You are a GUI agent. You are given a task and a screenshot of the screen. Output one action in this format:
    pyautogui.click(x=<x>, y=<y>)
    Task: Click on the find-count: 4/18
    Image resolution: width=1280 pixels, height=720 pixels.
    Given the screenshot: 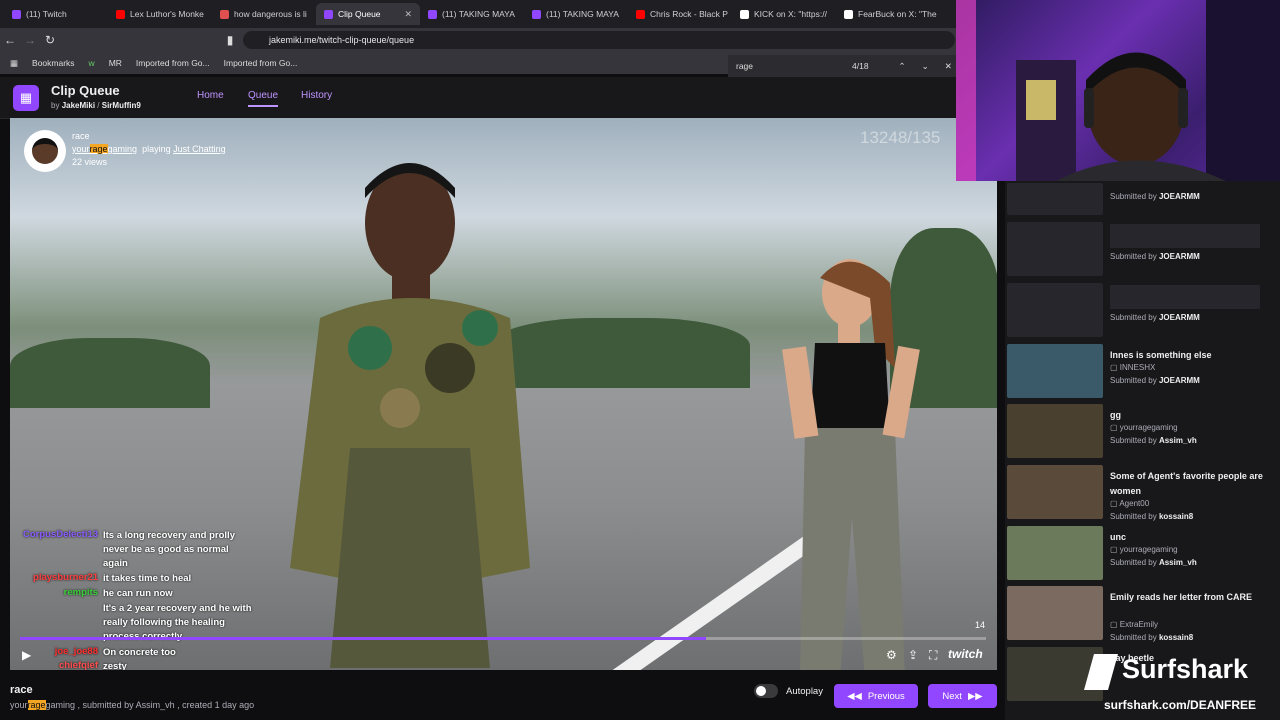 What is the action you would take?
    pyautogui.click(x=860, y=66)
    